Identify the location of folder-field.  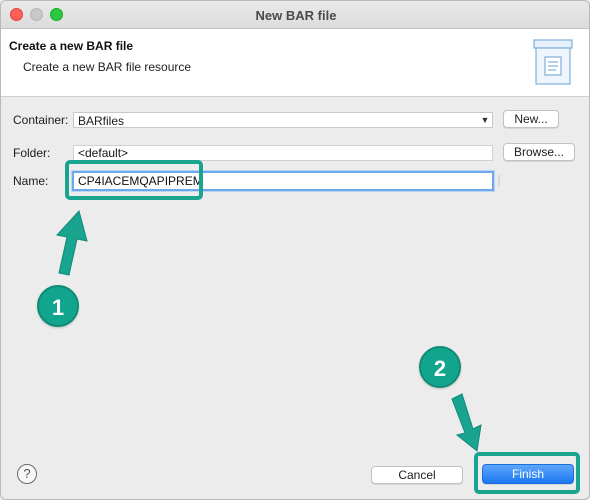
(283, 153).